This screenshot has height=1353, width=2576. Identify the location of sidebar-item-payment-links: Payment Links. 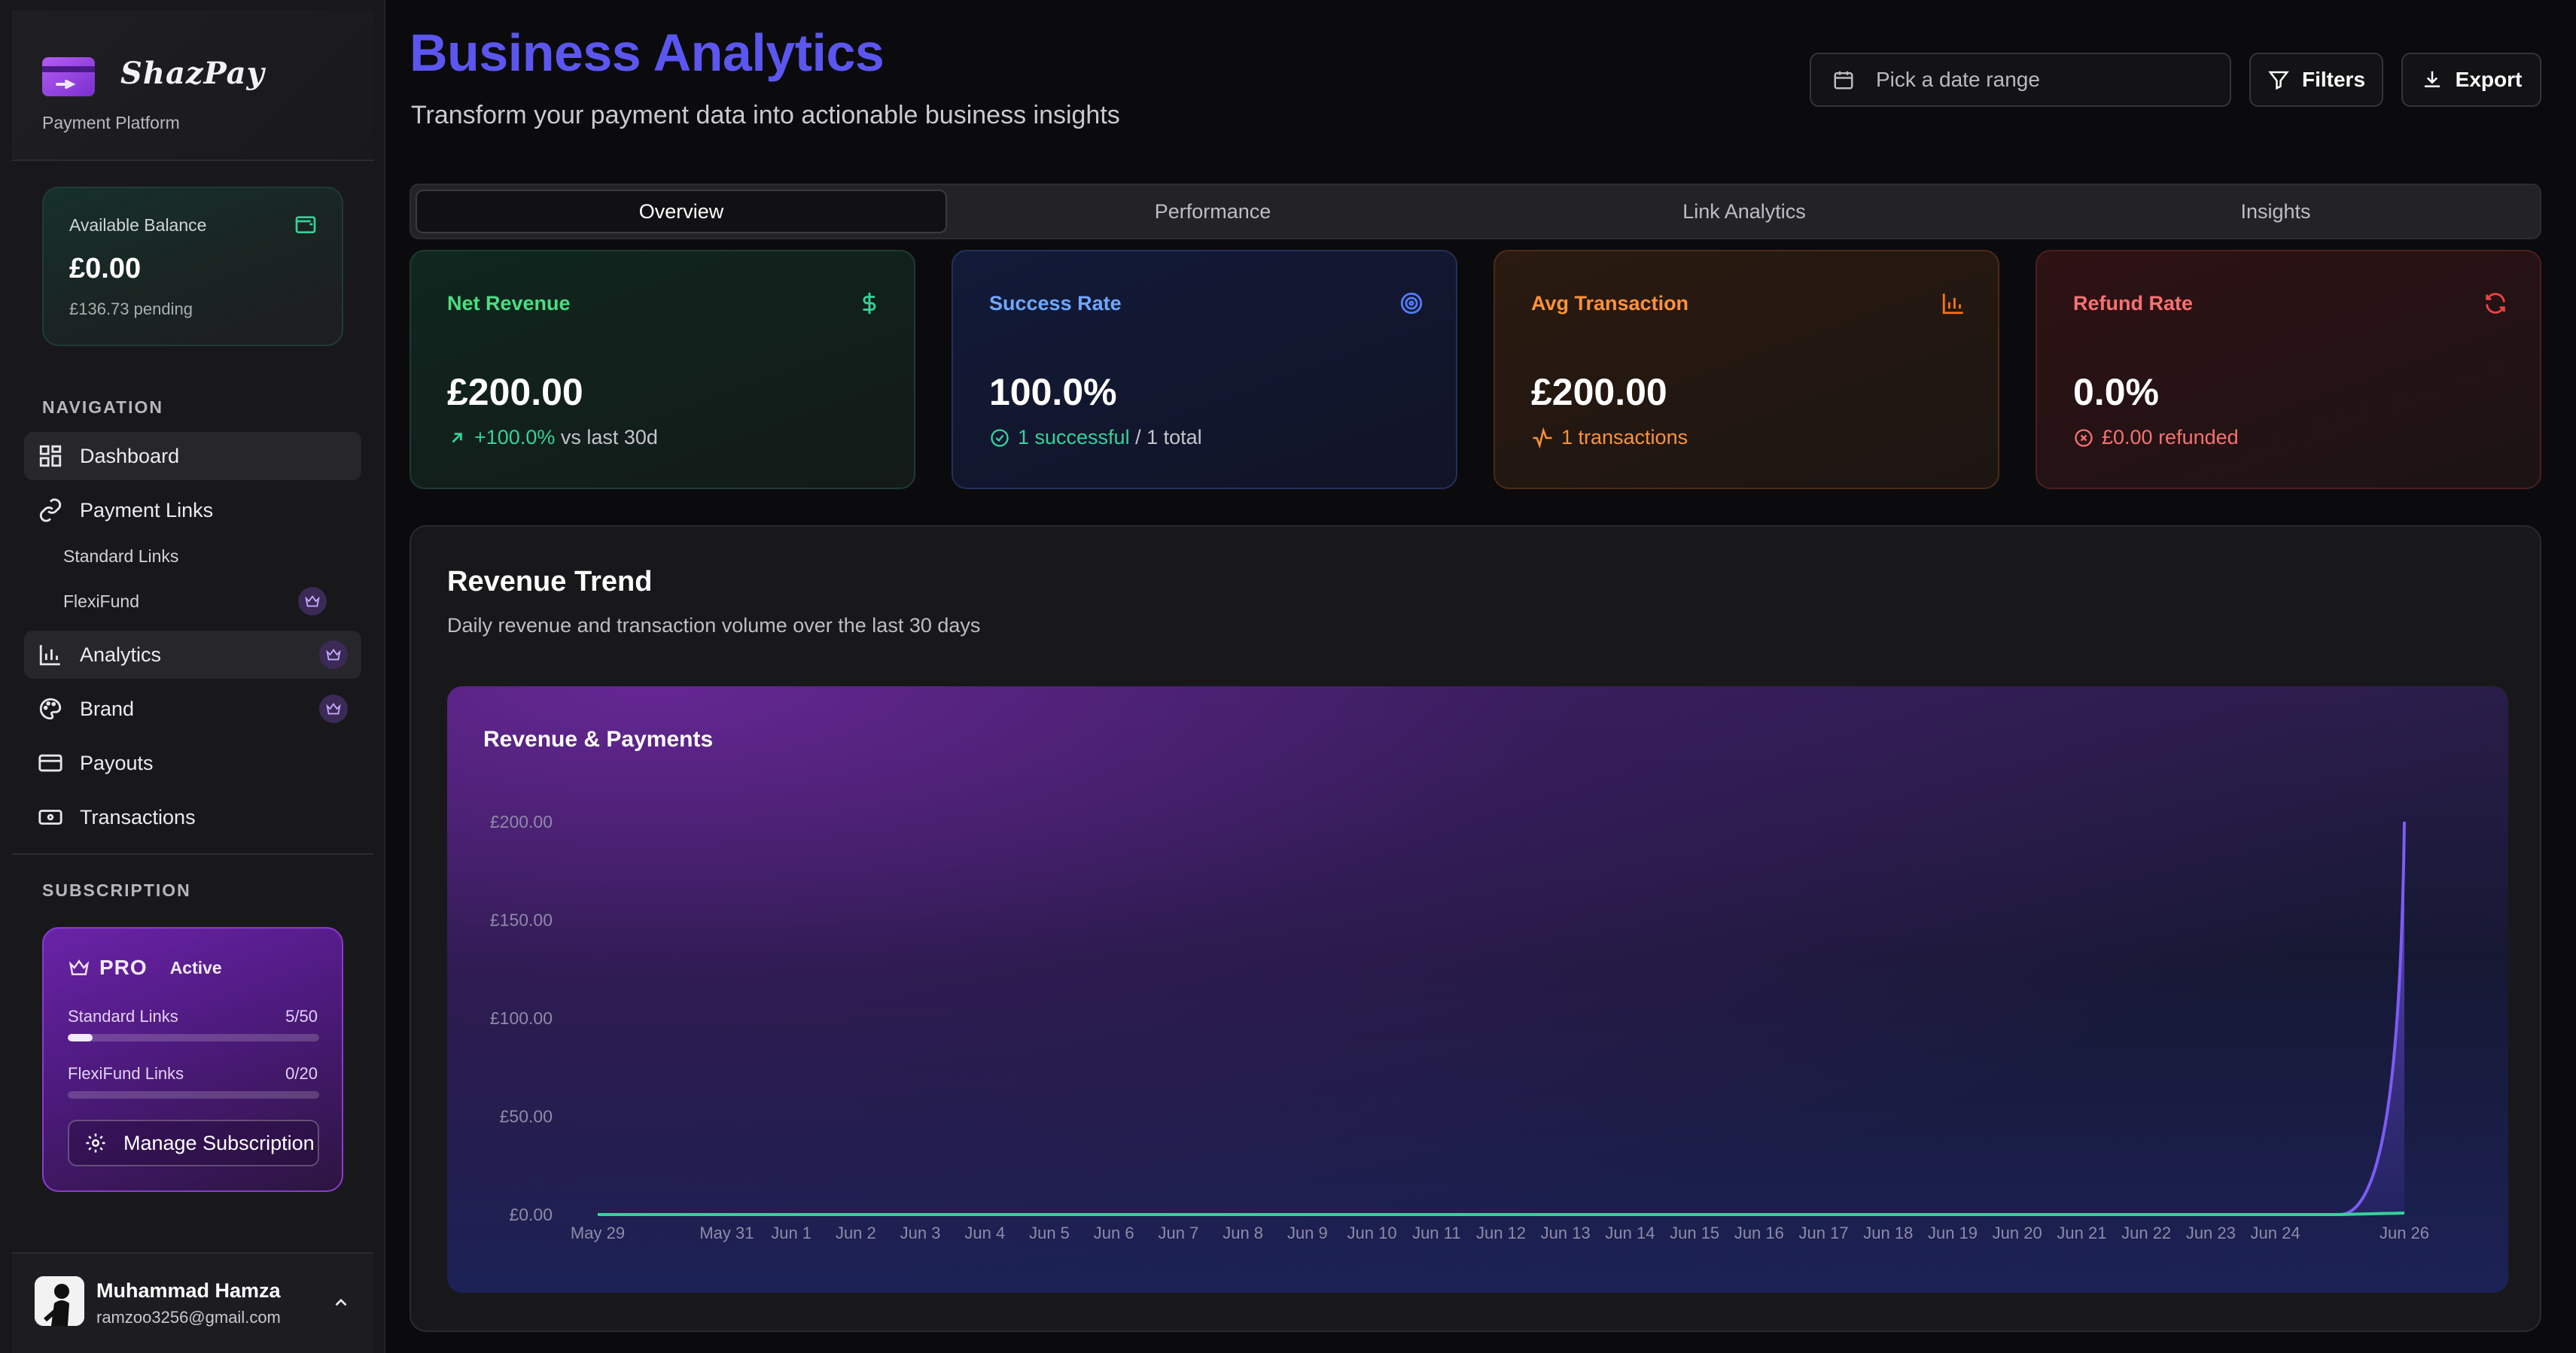
(193, 510).